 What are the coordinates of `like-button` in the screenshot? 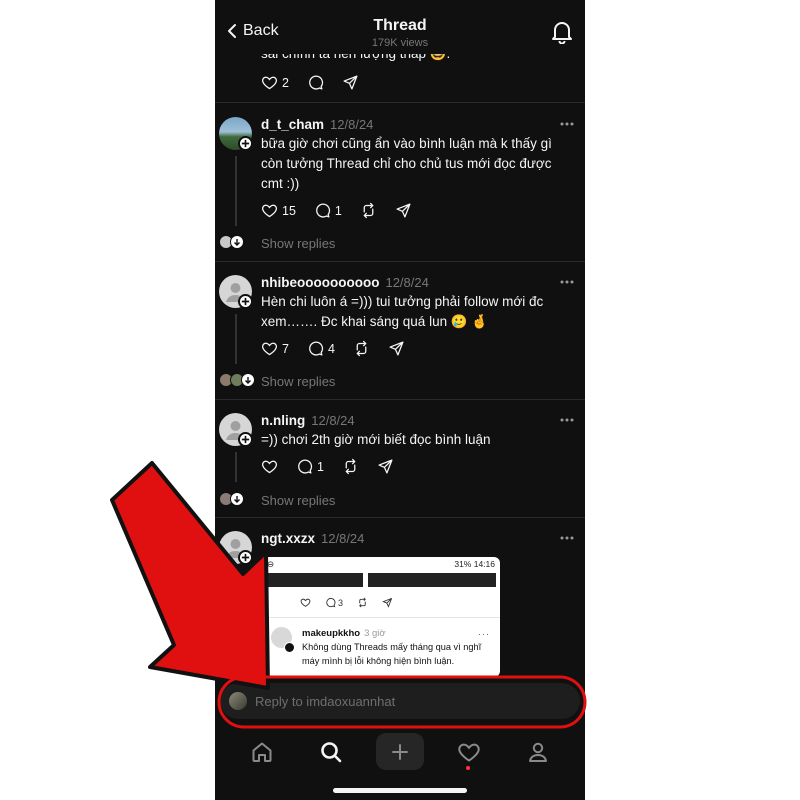 It's located at (269, 466).